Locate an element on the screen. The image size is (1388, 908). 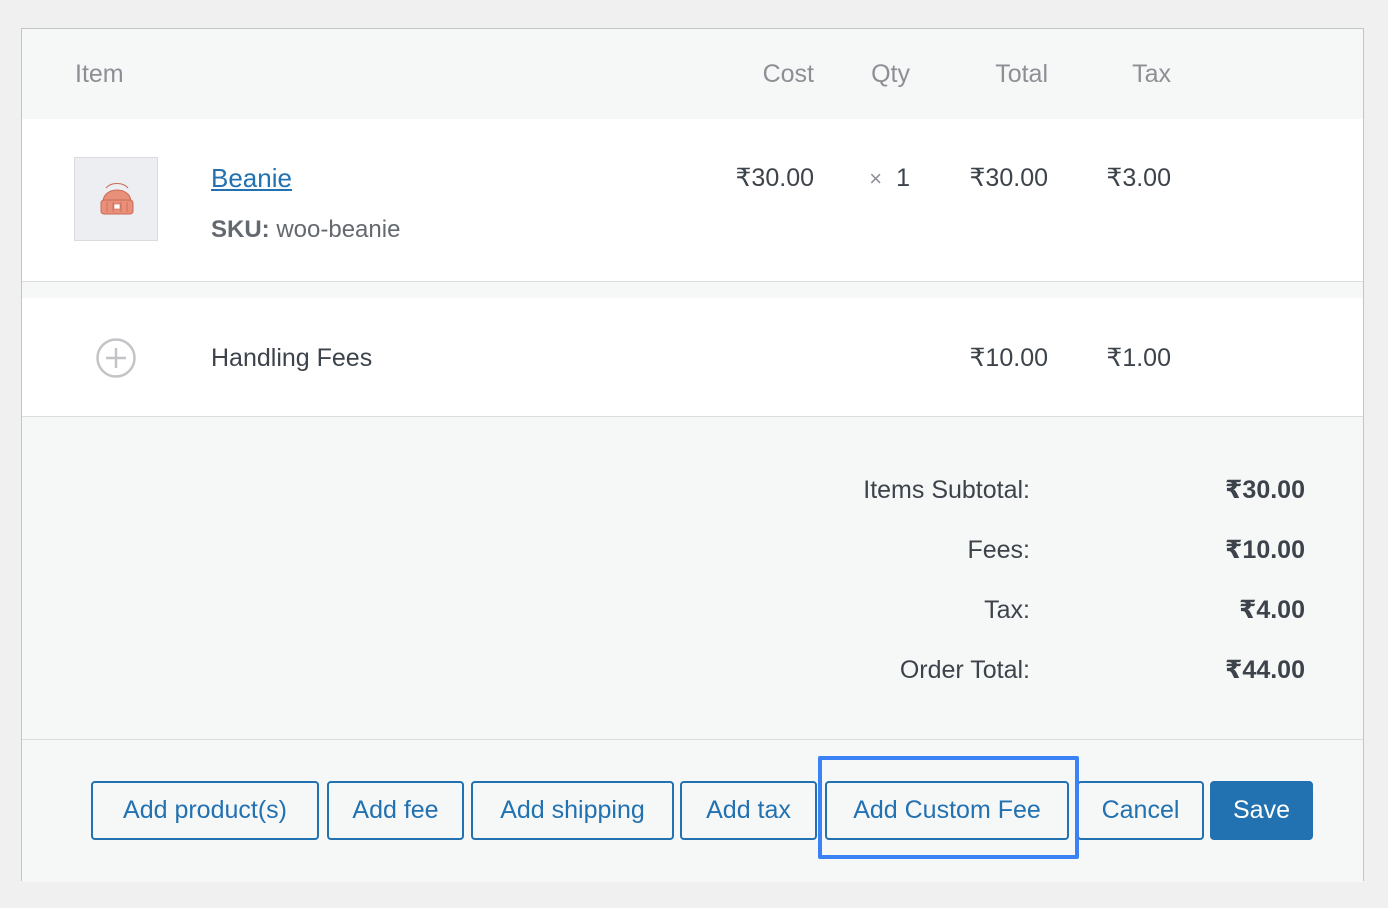
product-tax: ₹3.00 is located at coordinates (1138, 178).